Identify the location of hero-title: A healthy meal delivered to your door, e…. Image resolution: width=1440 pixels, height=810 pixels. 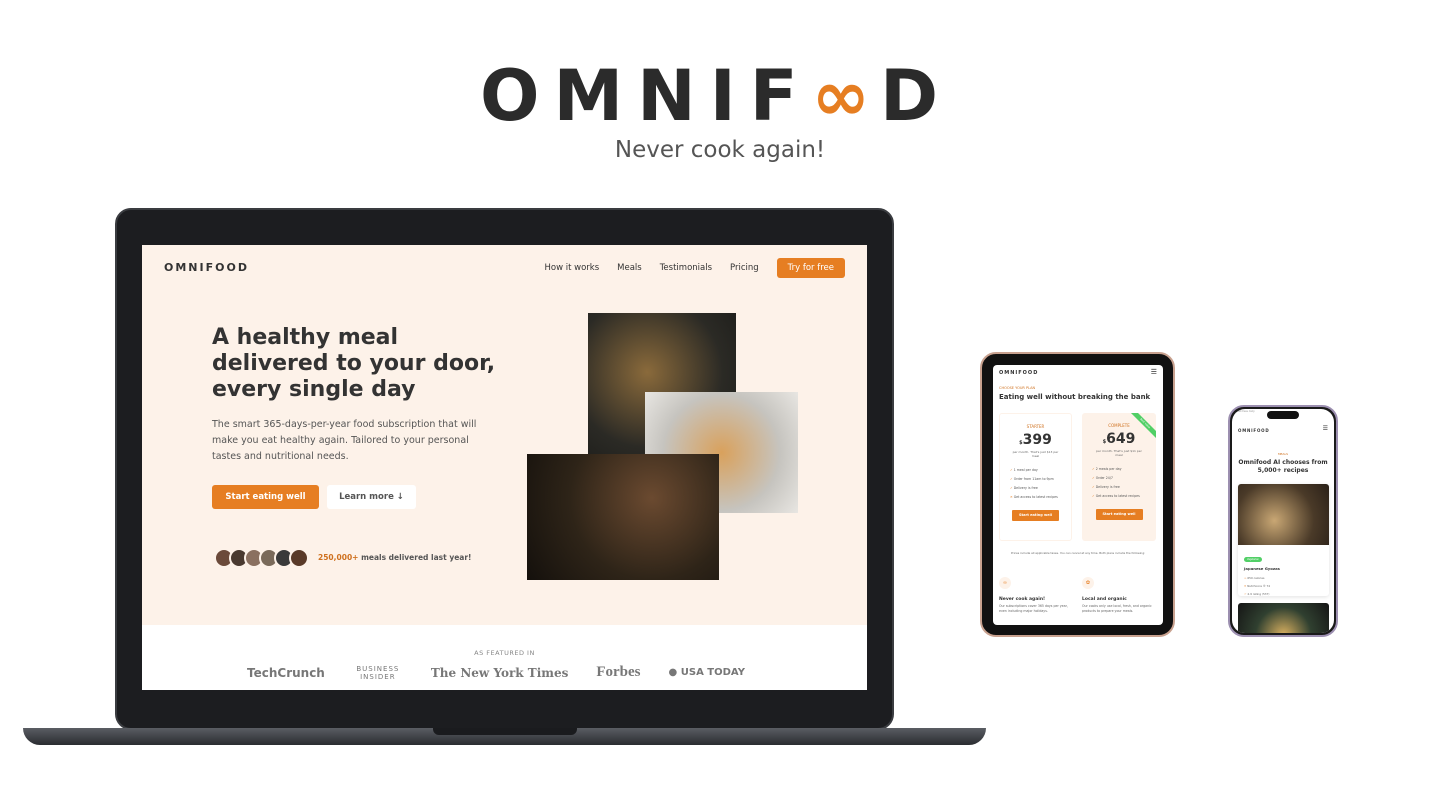
(354, 363).